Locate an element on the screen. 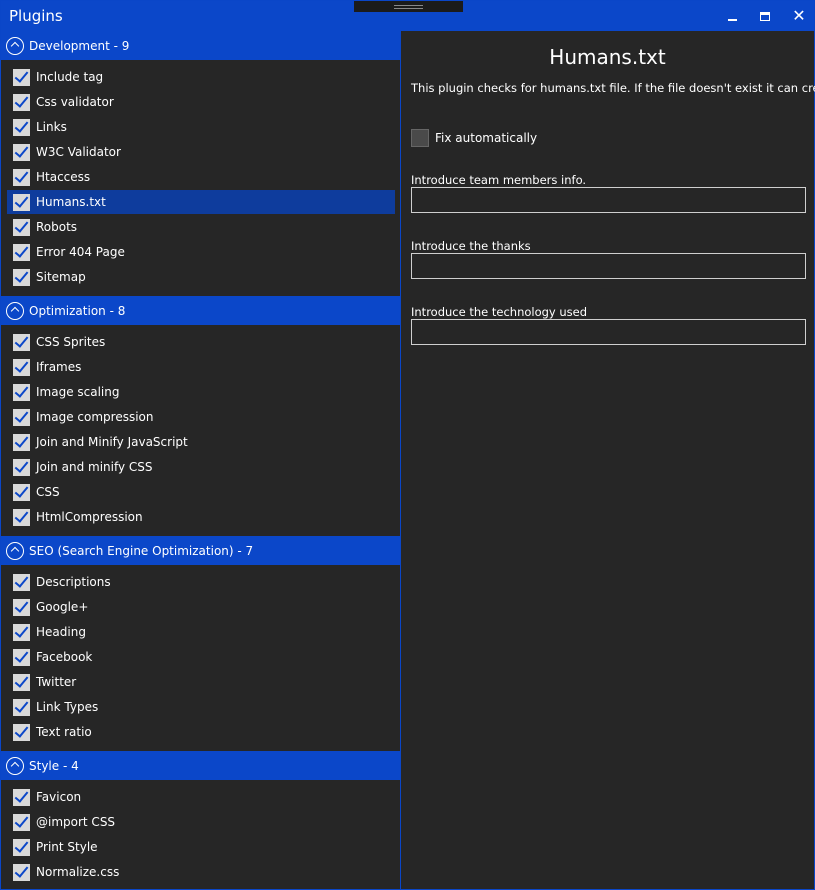 The width and height of the screenshot is (815, 890). plugin-label: CSS is located at coordinates (48, 492).